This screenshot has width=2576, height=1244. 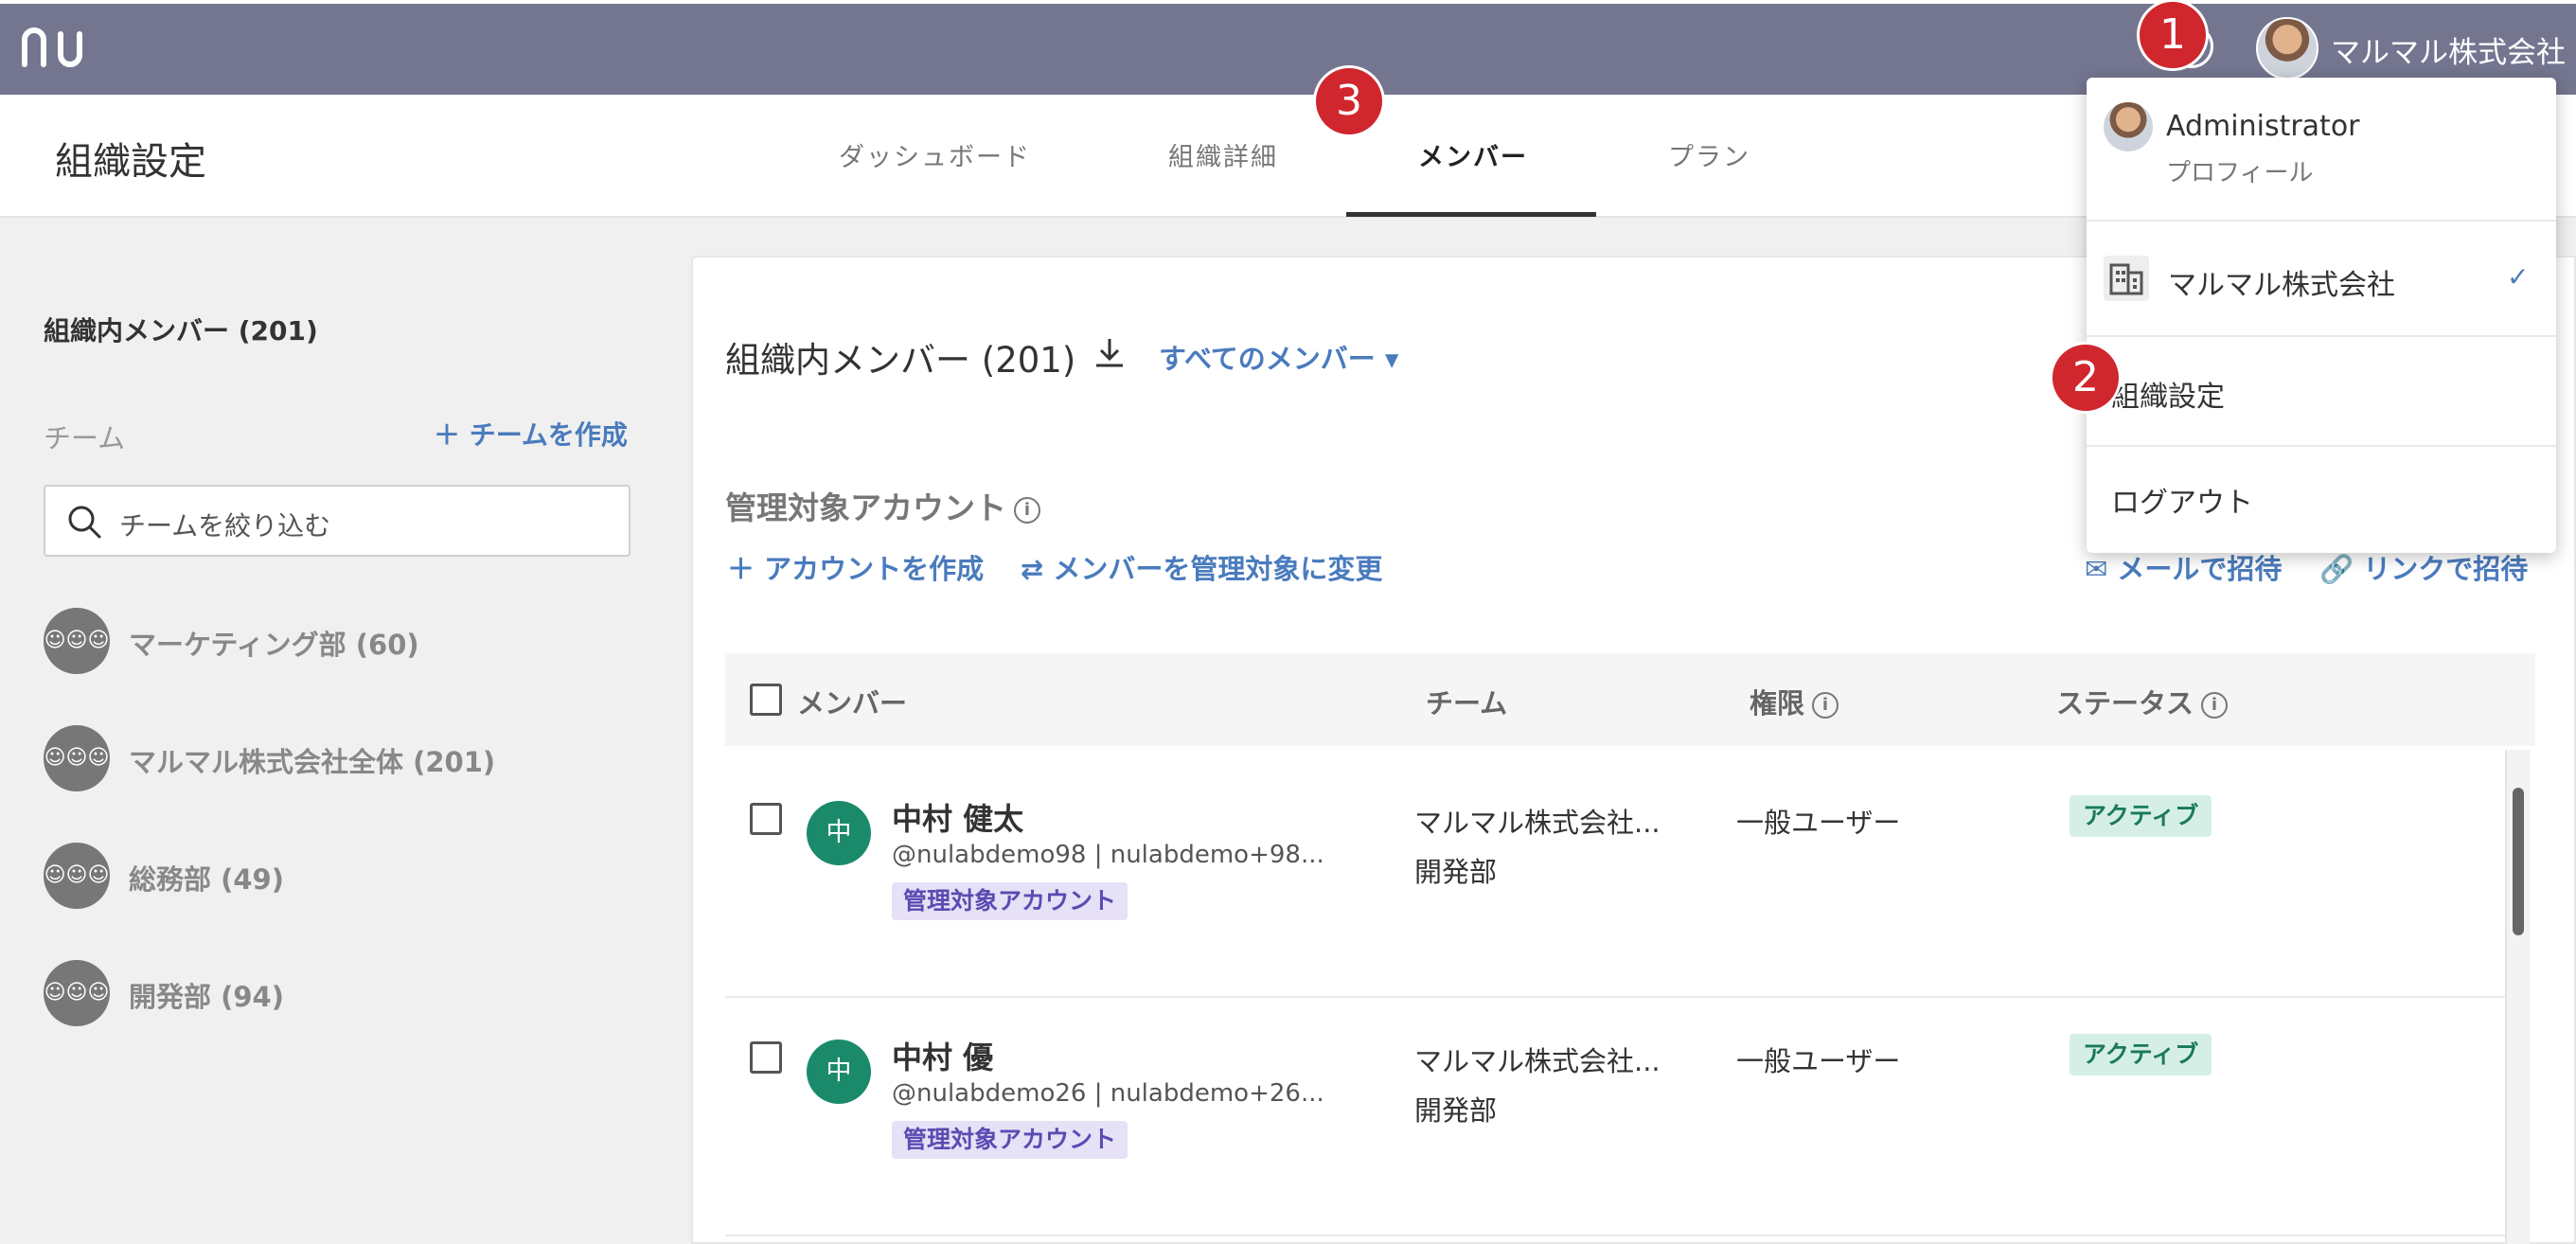 I want to click on user-avatar, so click(x=2287, y=48).